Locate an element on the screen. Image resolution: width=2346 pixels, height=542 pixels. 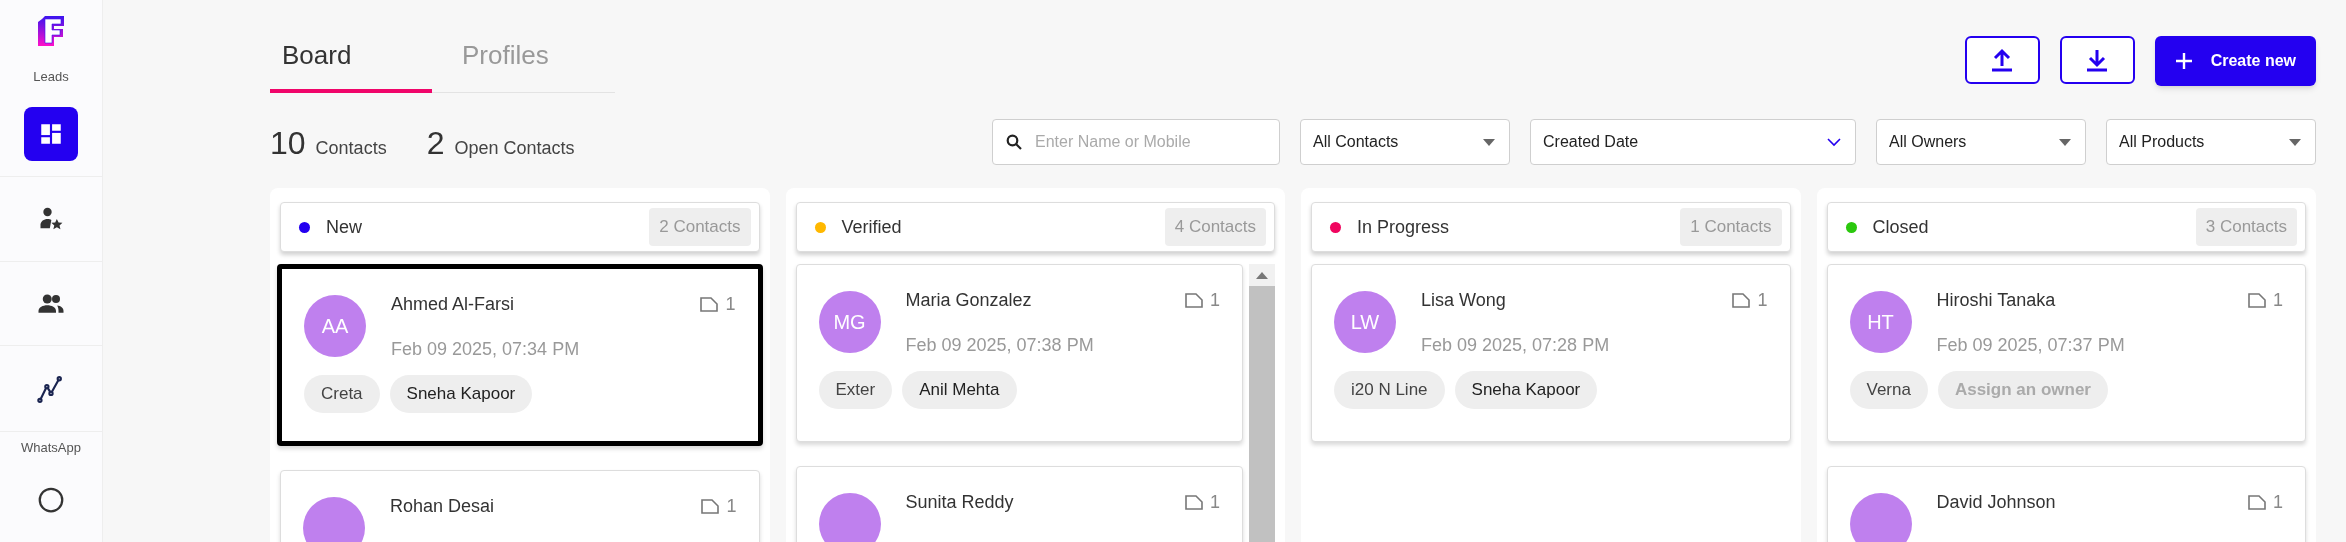
contact-name: Ahmed Al-Farsi is located at coordinates (453, 304).